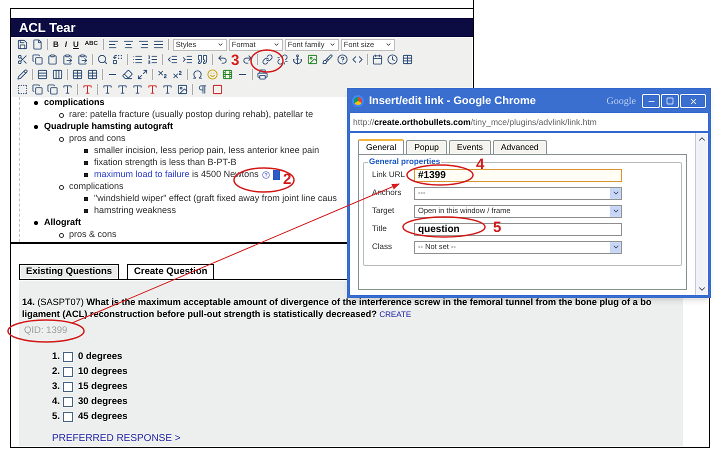 Image resolution: width=720 pixels, height=454 pixels. I want to click on list-item-text: pros and cons, so click(97, 139).